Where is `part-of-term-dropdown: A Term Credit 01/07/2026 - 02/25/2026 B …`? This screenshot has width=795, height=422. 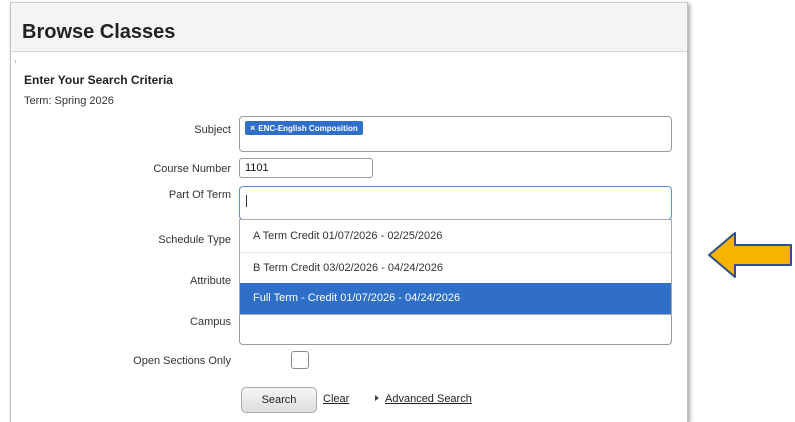 part-of-term-dropdown: A Term Credit 01/07/2026 - 02/25/2026 B … is located at coordinates (455, 267).